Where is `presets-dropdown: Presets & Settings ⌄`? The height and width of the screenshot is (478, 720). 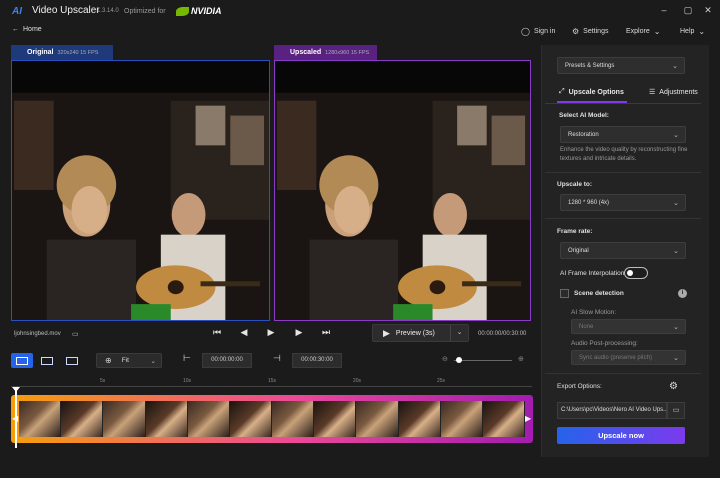
presets-dropdown: Presets & Settings ⌄ is located at coordinates (621, 65).